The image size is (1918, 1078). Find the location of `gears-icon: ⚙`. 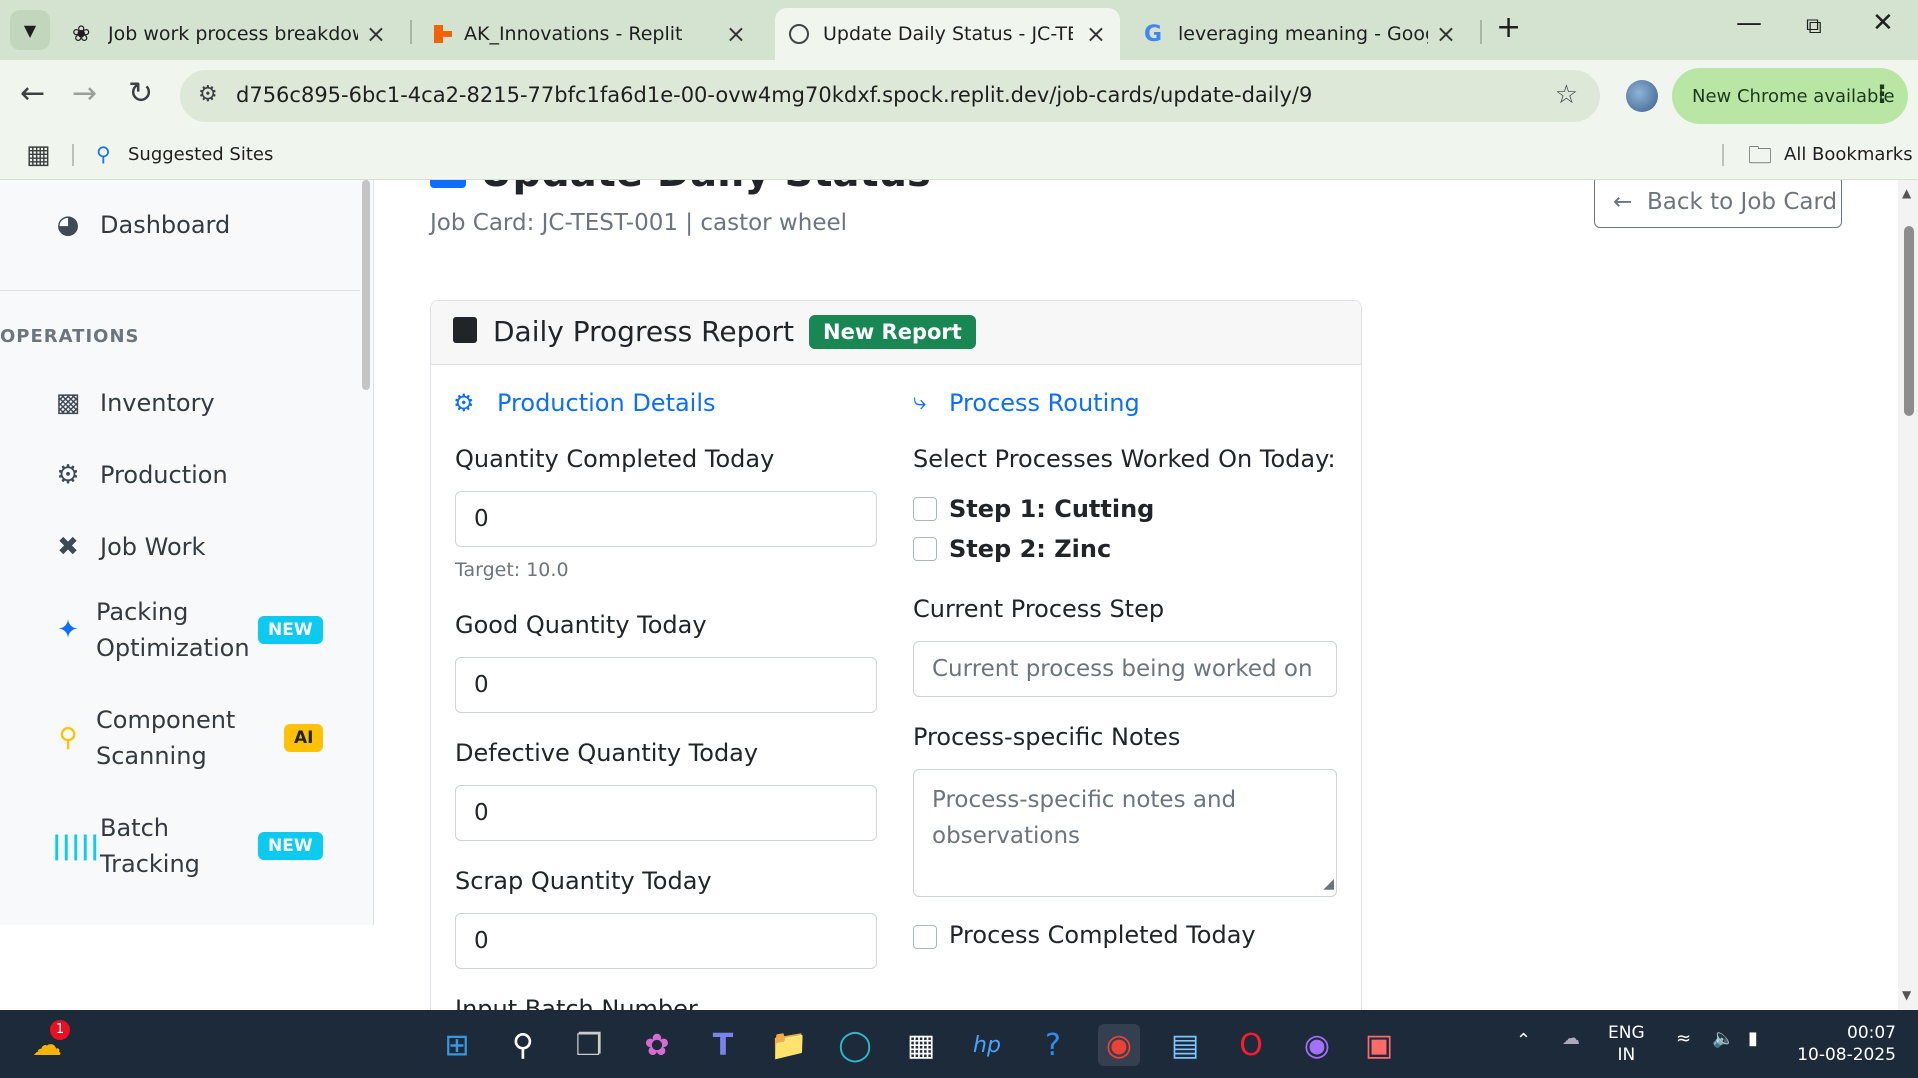

gears-icon: ⚙ is located at coordinates (464, 403).